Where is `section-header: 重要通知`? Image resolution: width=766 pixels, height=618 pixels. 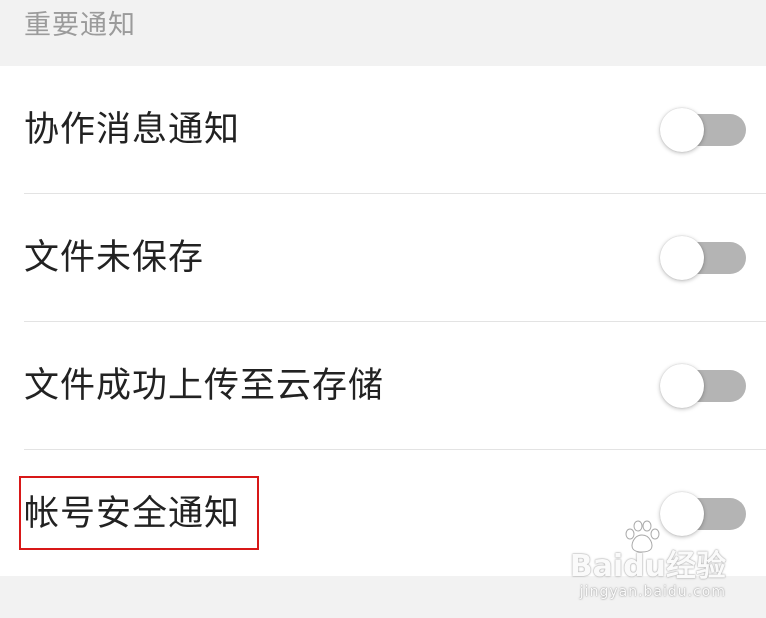 section-header: 重要通知 is located at coordinates (383, 33).